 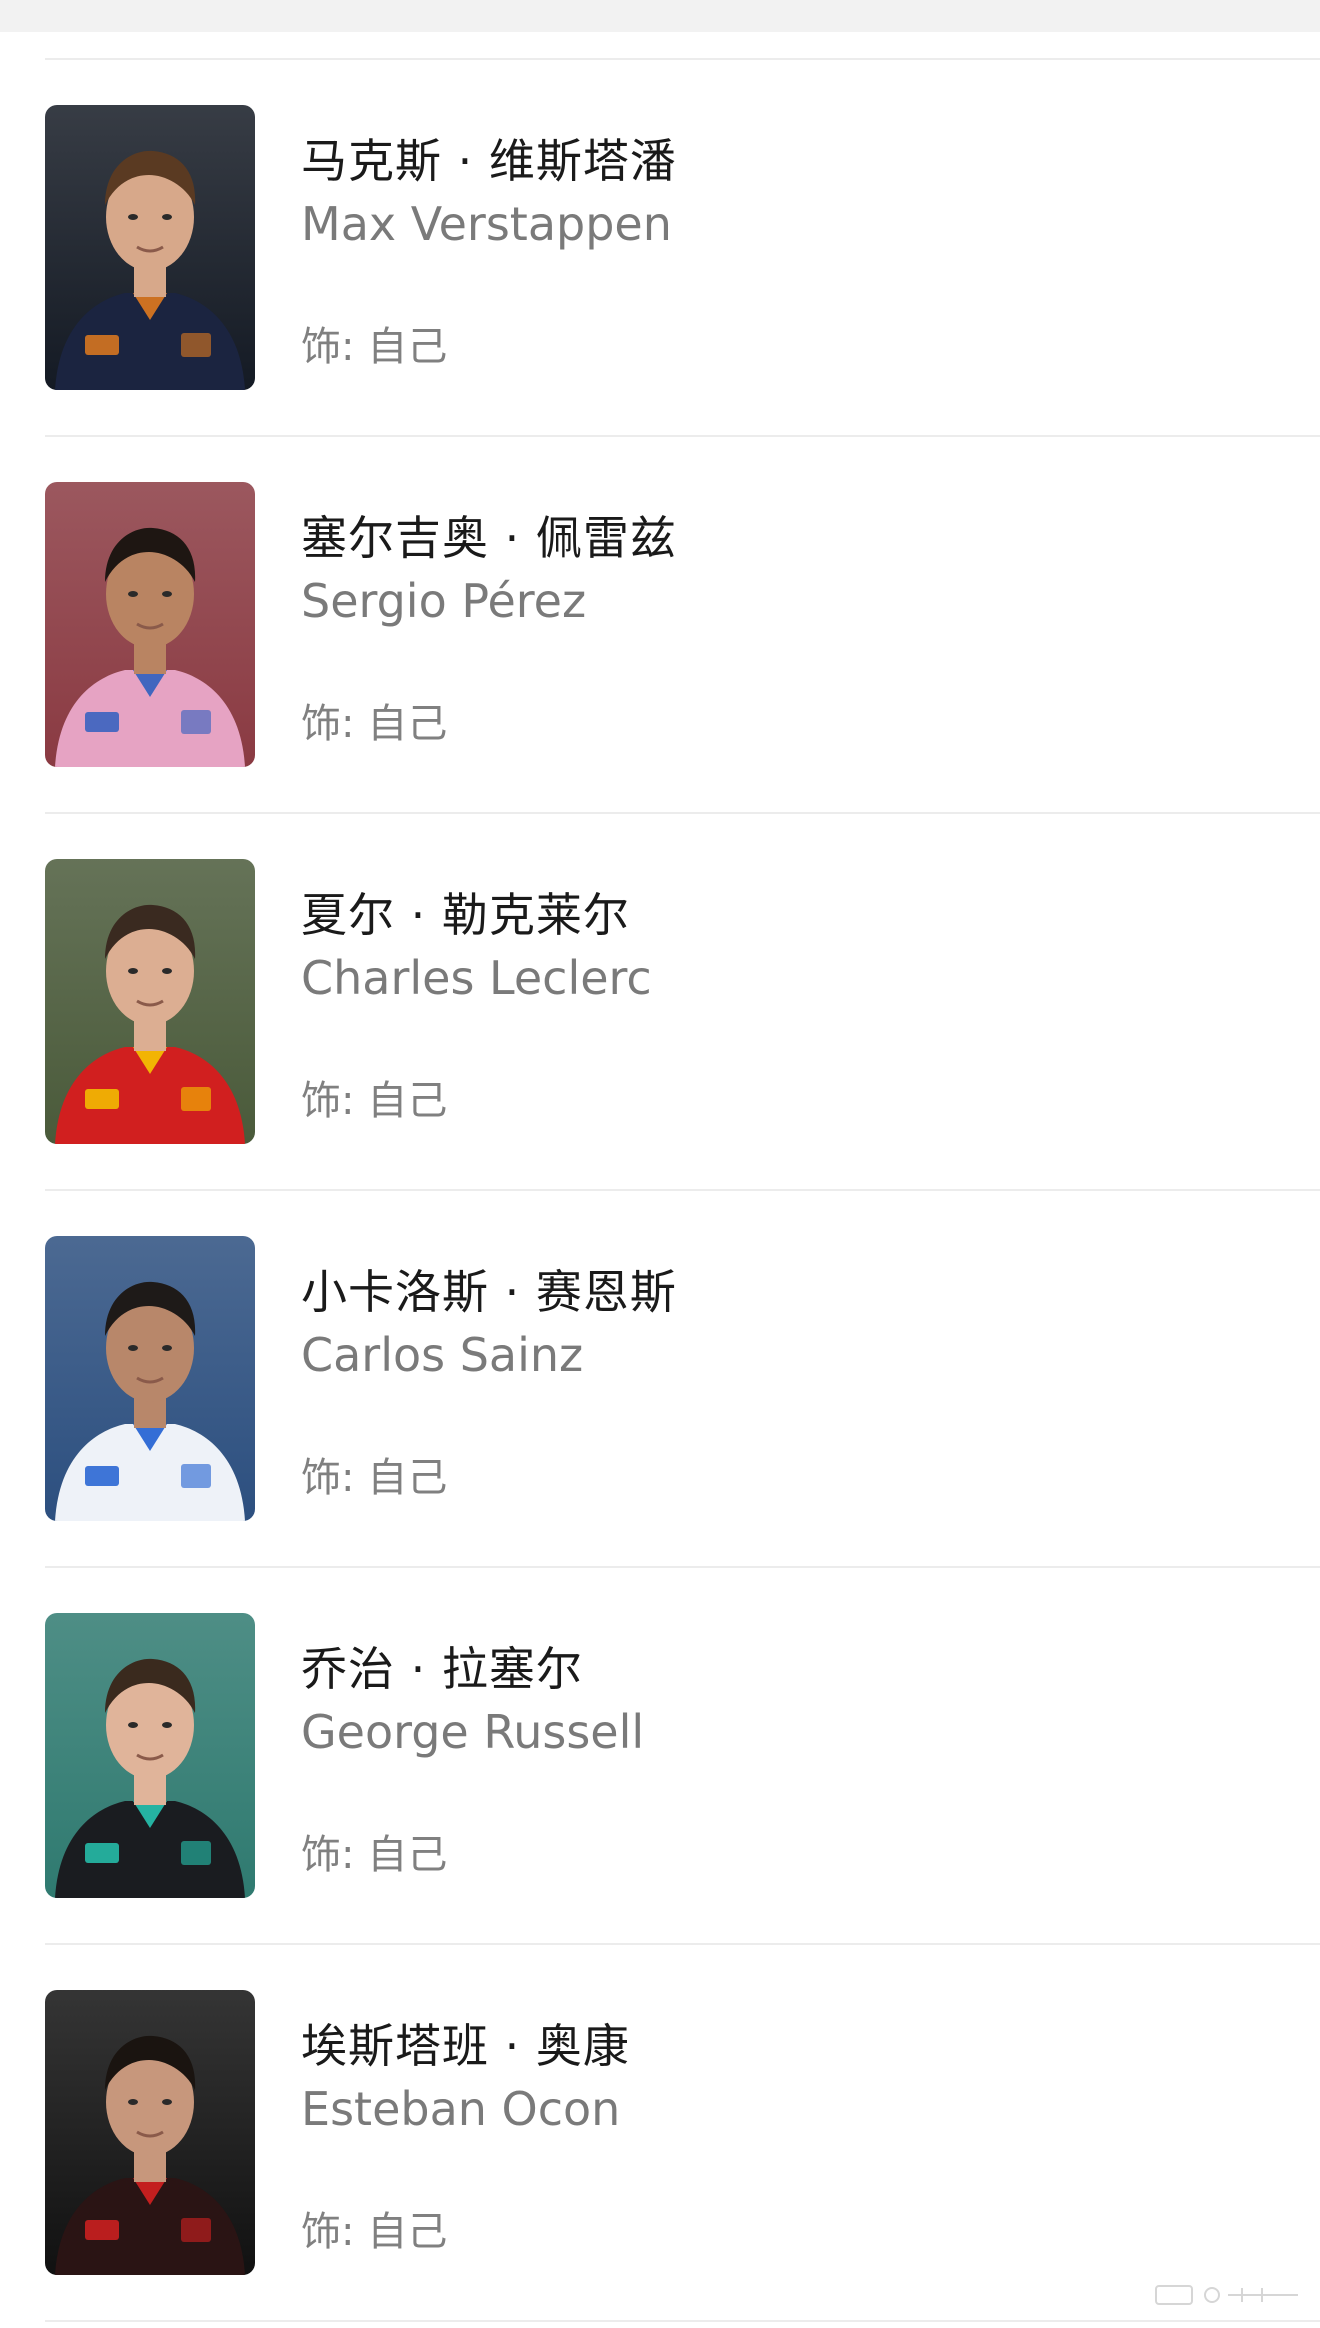 I want to click on actor-name-en: Esteban Ocon, so click(x=461, y=2109).